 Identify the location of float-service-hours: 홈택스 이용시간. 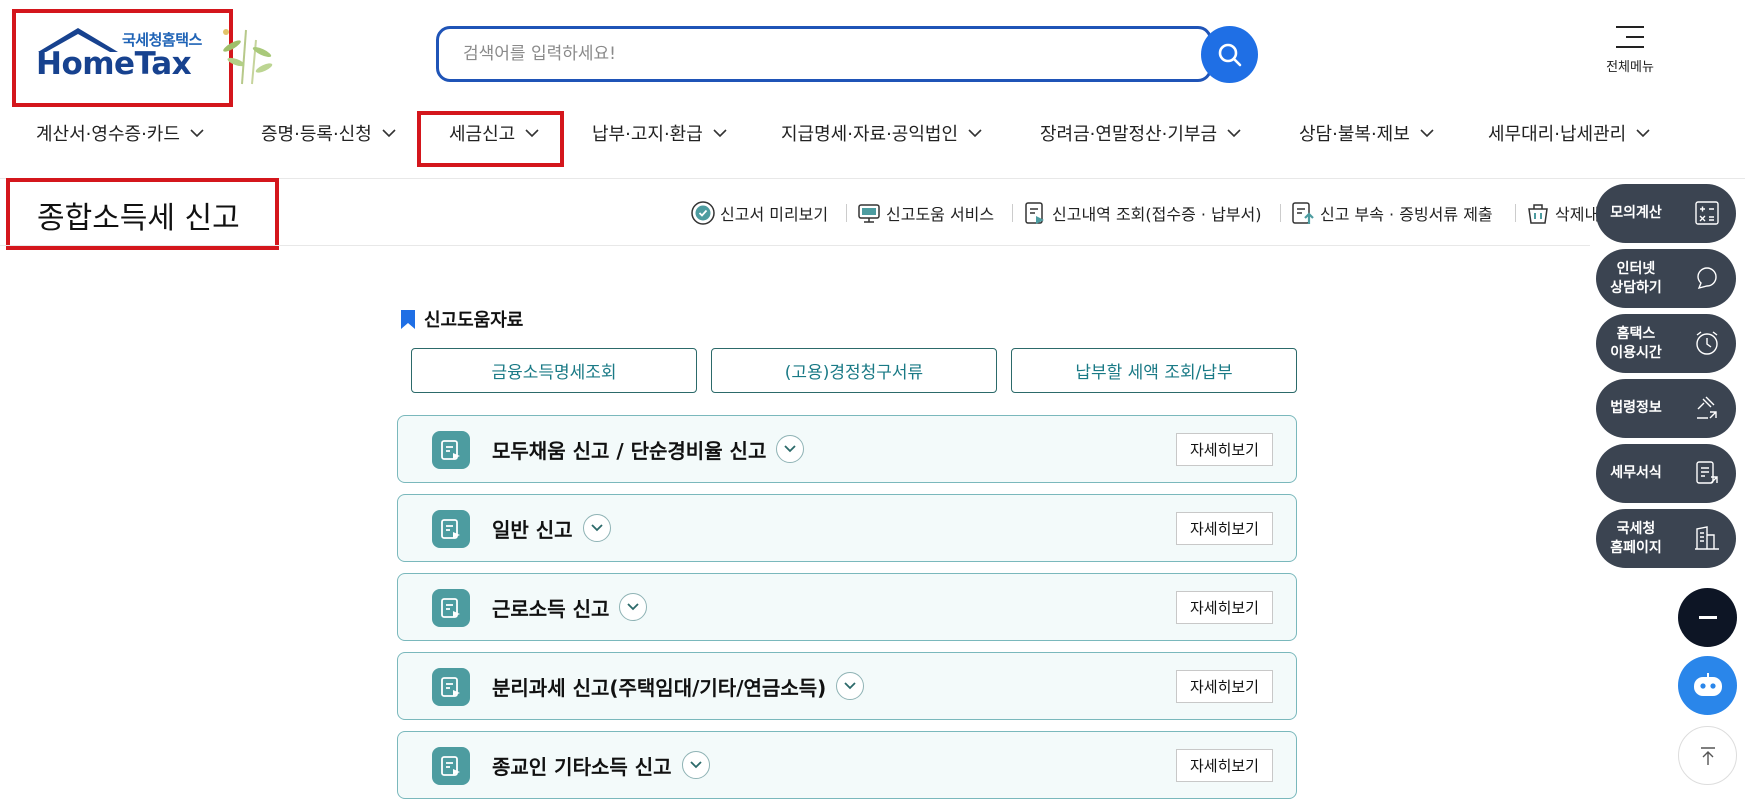
(1666, 343).